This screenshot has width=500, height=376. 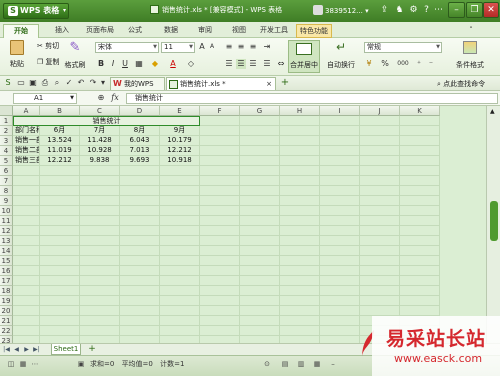 What do you see at coordinates (205, 31) in the screenshot?
I see `tab-review: 审阅` at bounding box center [205, 31].